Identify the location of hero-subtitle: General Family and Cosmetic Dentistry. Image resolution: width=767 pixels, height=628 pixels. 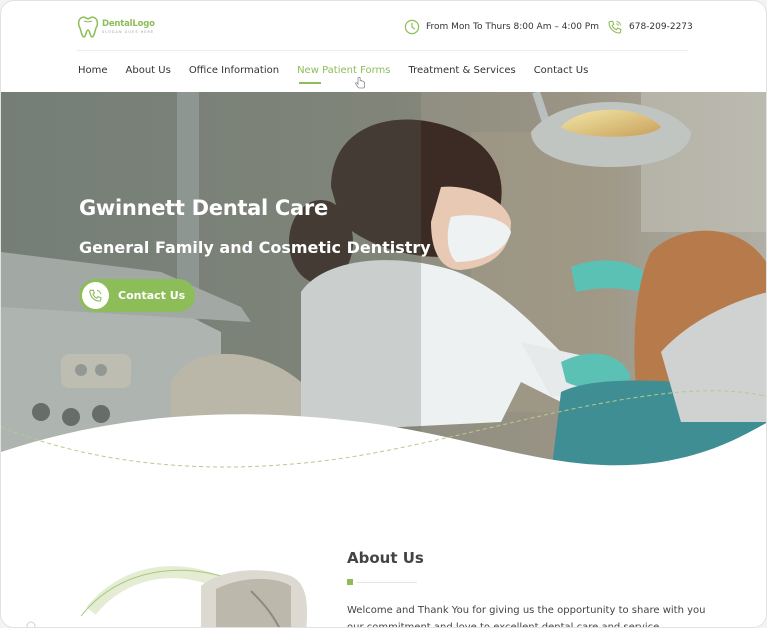
(255, 247).